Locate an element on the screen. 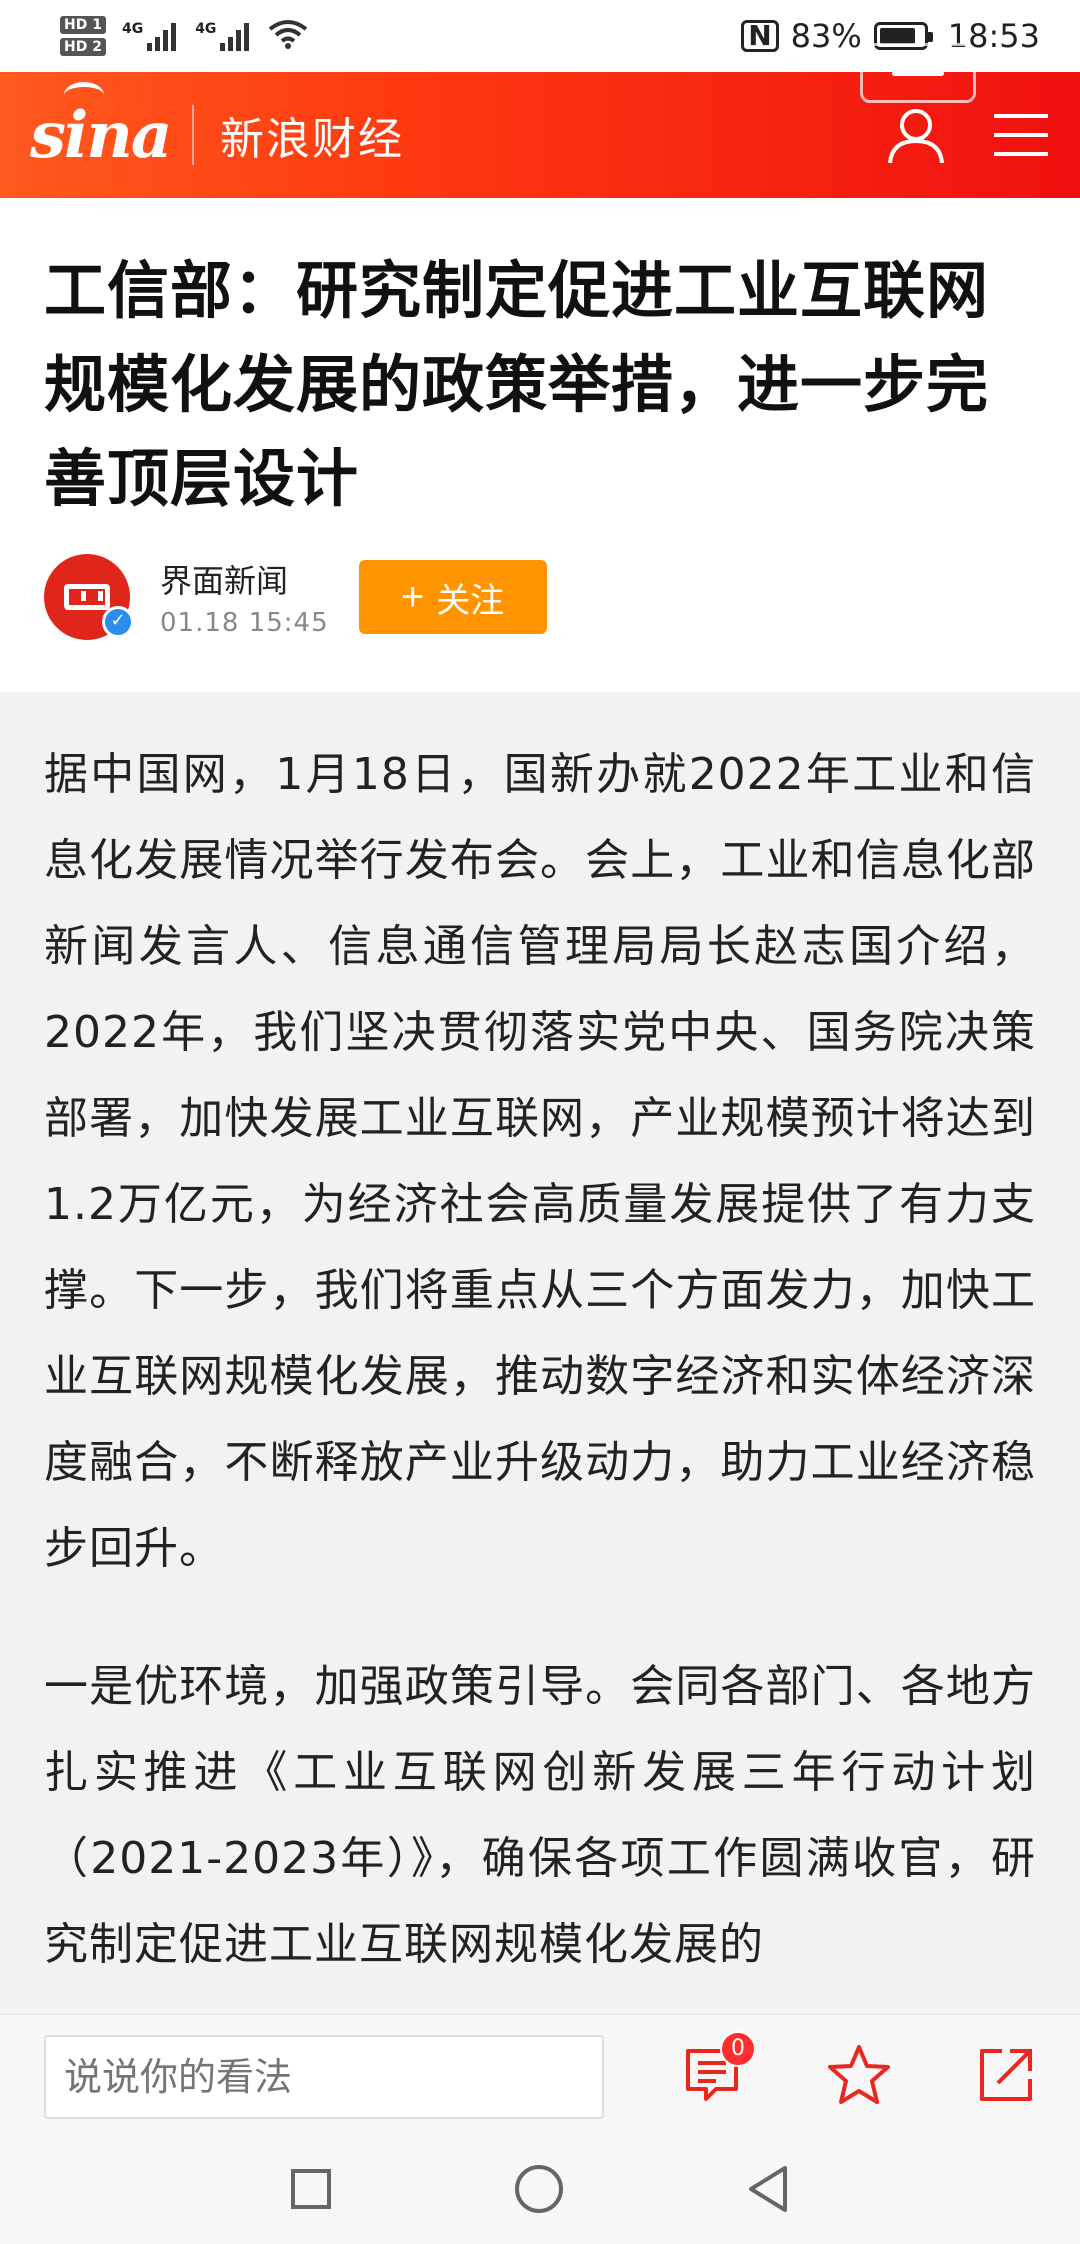  comment-bar: 0 is located at coordinates (540, 2076).